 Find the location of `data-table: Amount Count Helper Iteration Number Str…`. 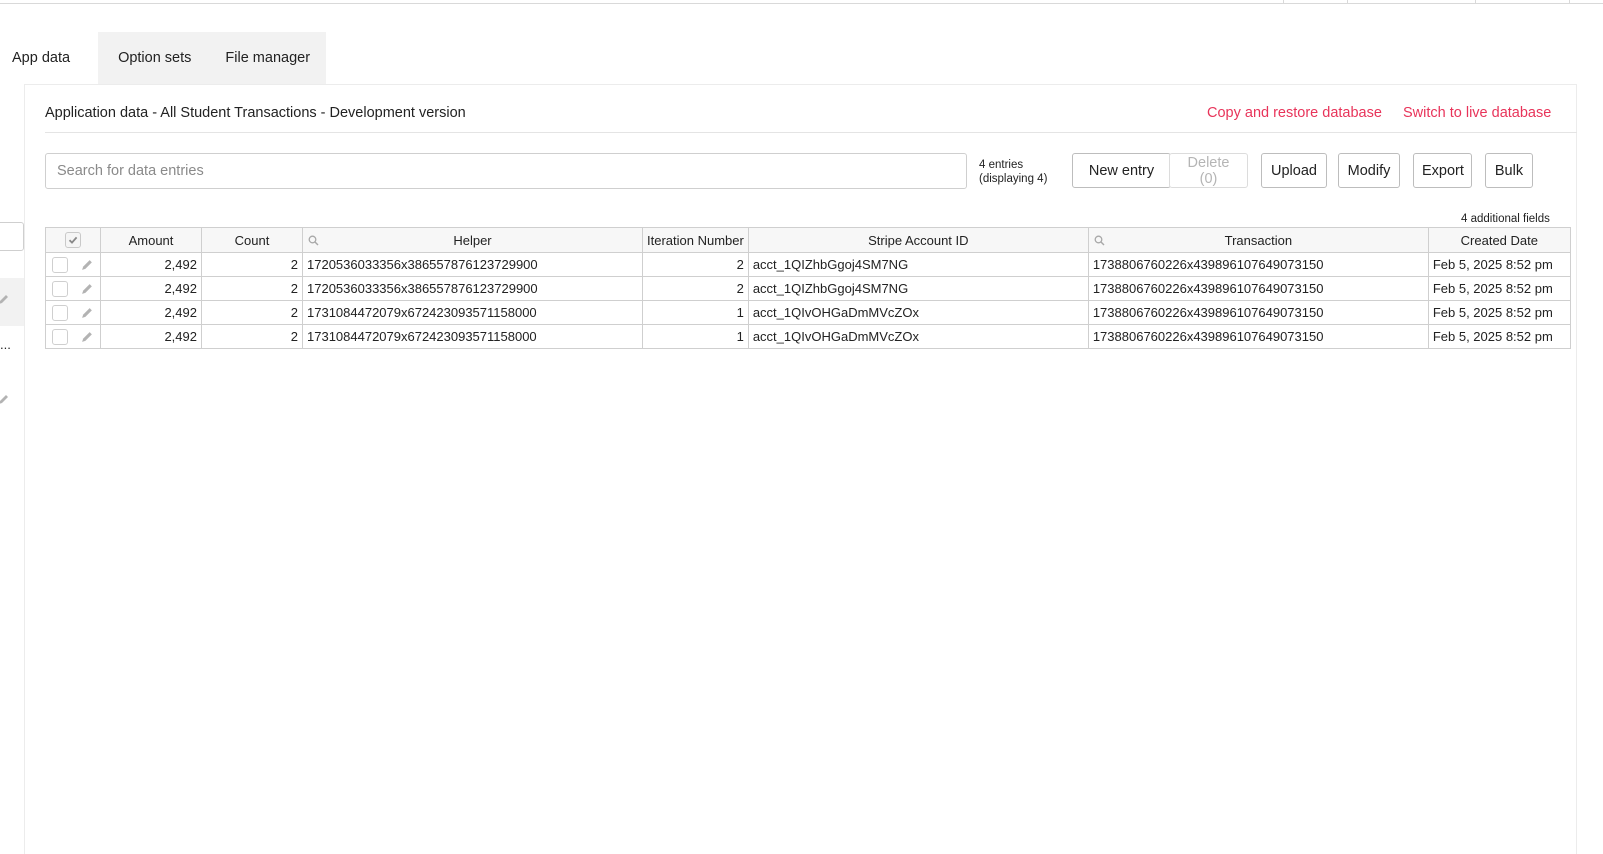

data-table: Amount Count Helper Iteration Number Str… is located at coordinates (808, 288).